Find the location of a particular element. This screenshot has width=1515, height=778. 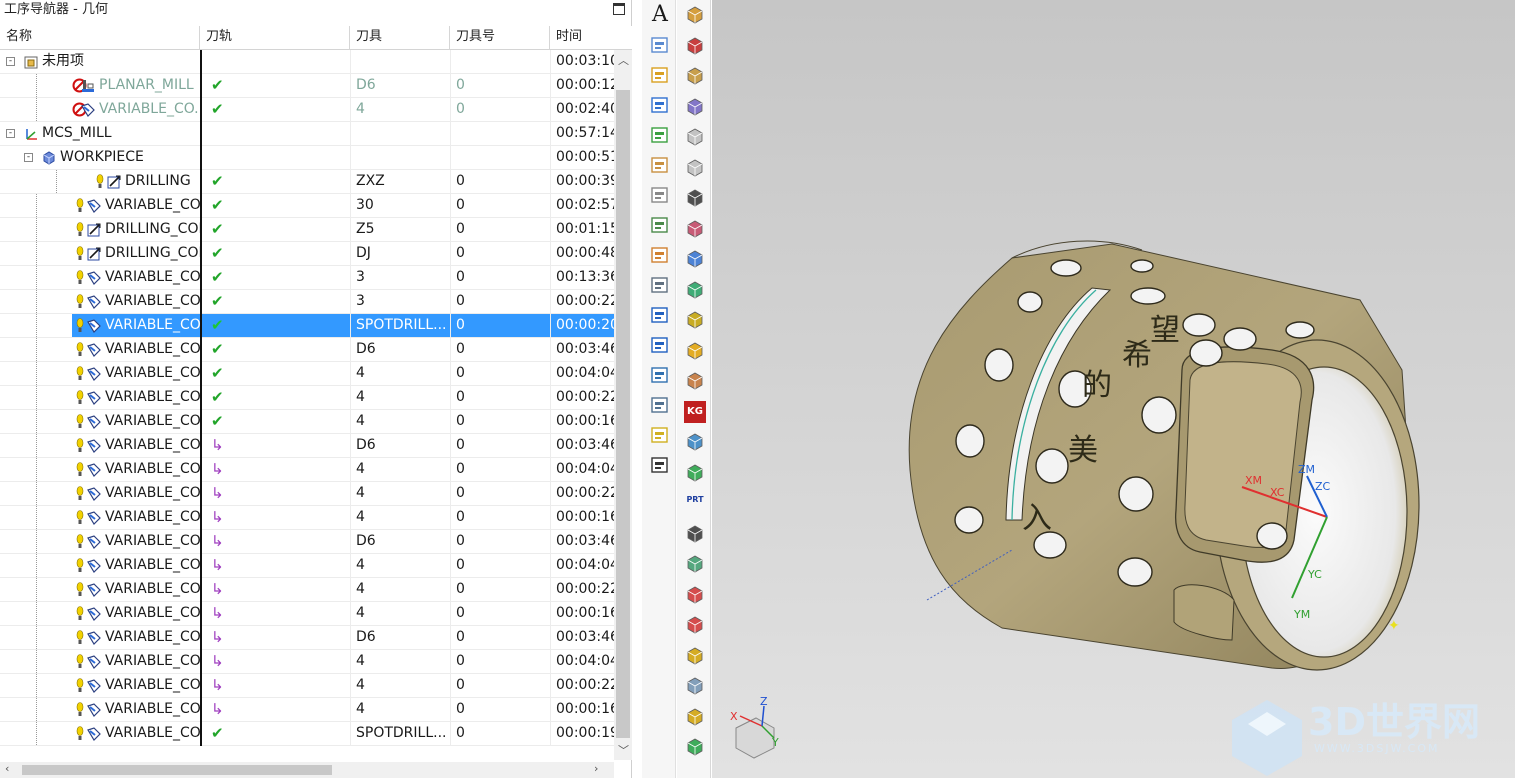

operation-row: VARIABLE_CO... ↳4000:04:04 is located at coordinates (307, 566).